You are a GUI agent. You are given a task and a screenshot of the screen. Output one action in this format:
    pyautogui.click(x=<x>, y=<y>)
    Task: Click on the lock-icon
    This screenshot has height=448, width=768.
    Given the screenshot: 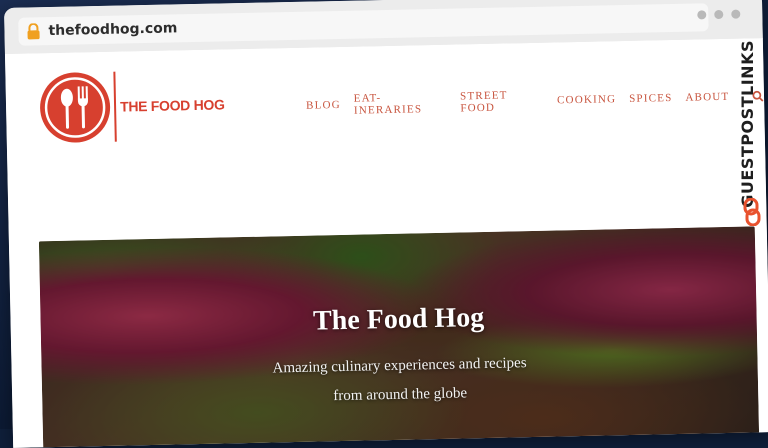 What is the action you would take?
    pyautogui.click(x=33, y=31)
    